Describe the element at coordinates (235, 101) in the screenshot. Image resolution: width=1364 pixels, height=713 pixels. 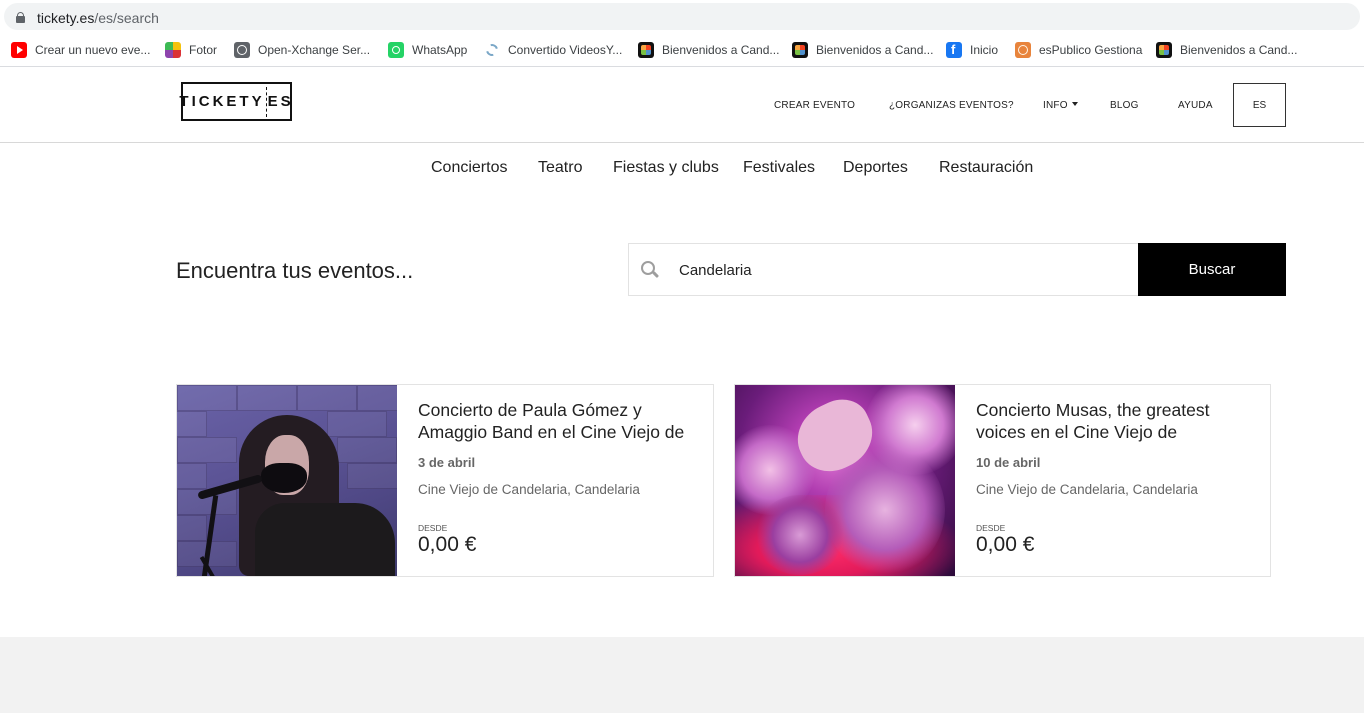
I see `tickety-logo: TICKETY ES` at that location.